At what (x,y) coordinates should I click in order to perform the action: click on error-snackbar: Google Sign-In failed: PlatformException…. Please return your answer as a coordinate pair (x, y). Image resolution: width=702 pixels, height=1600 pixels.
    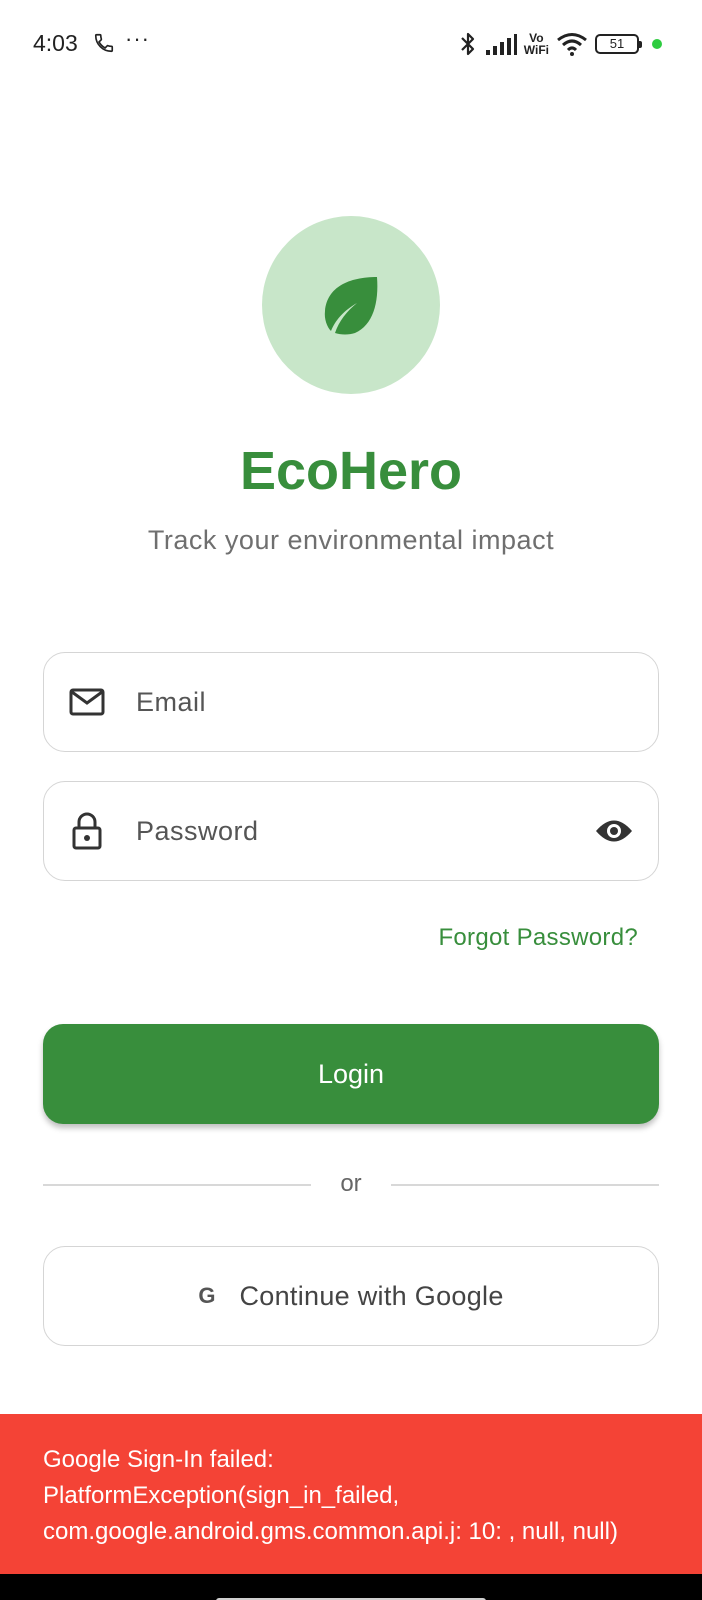
    Looking at the image, I should click on (351, 1494).